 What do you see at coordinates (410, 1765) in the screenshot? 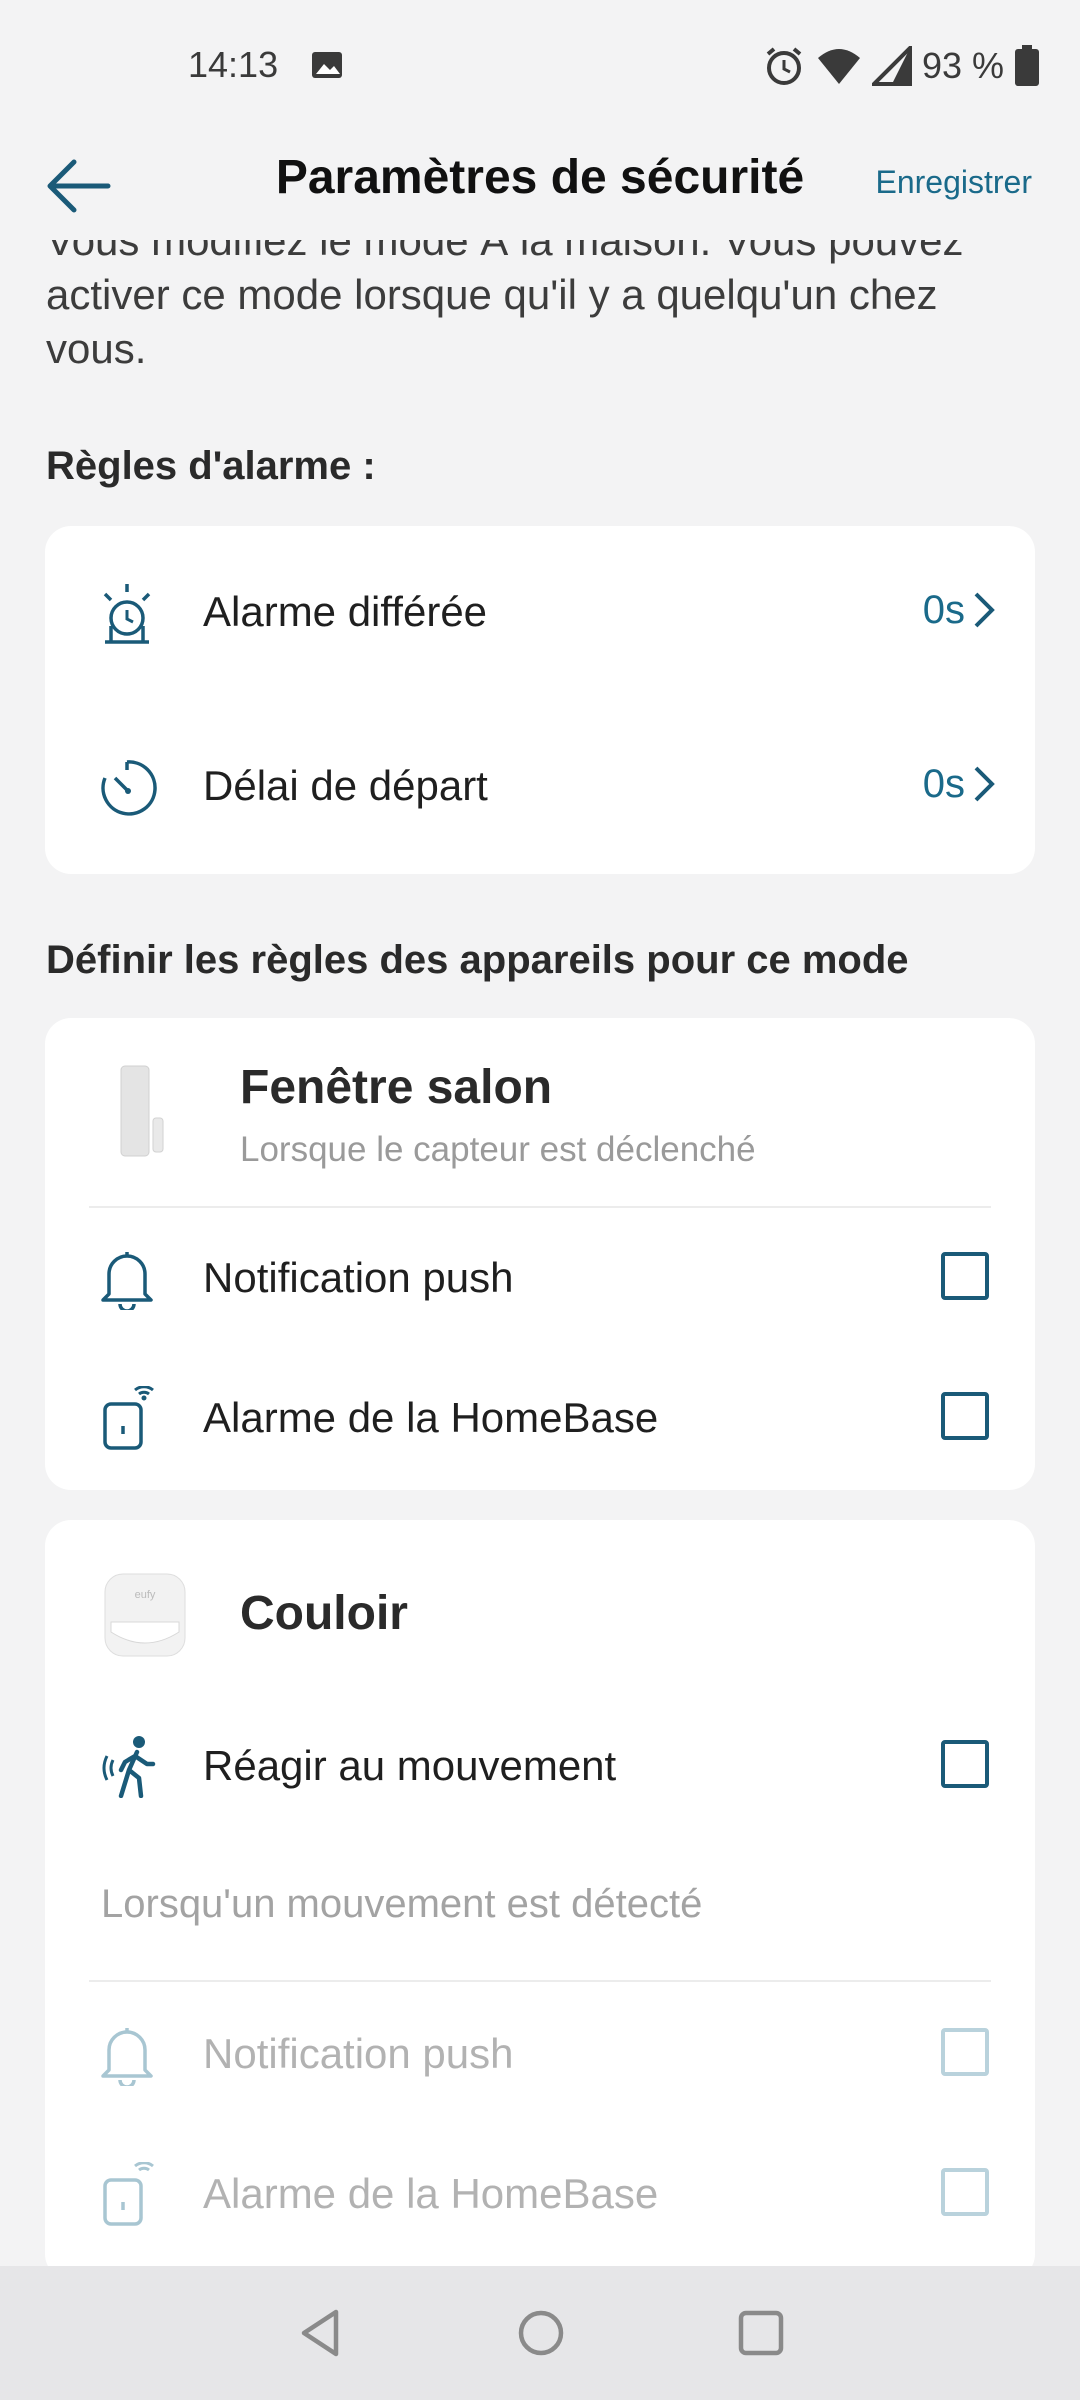
I see `option-label: Réagir au mouvement` at bounding box center [410, 1765].